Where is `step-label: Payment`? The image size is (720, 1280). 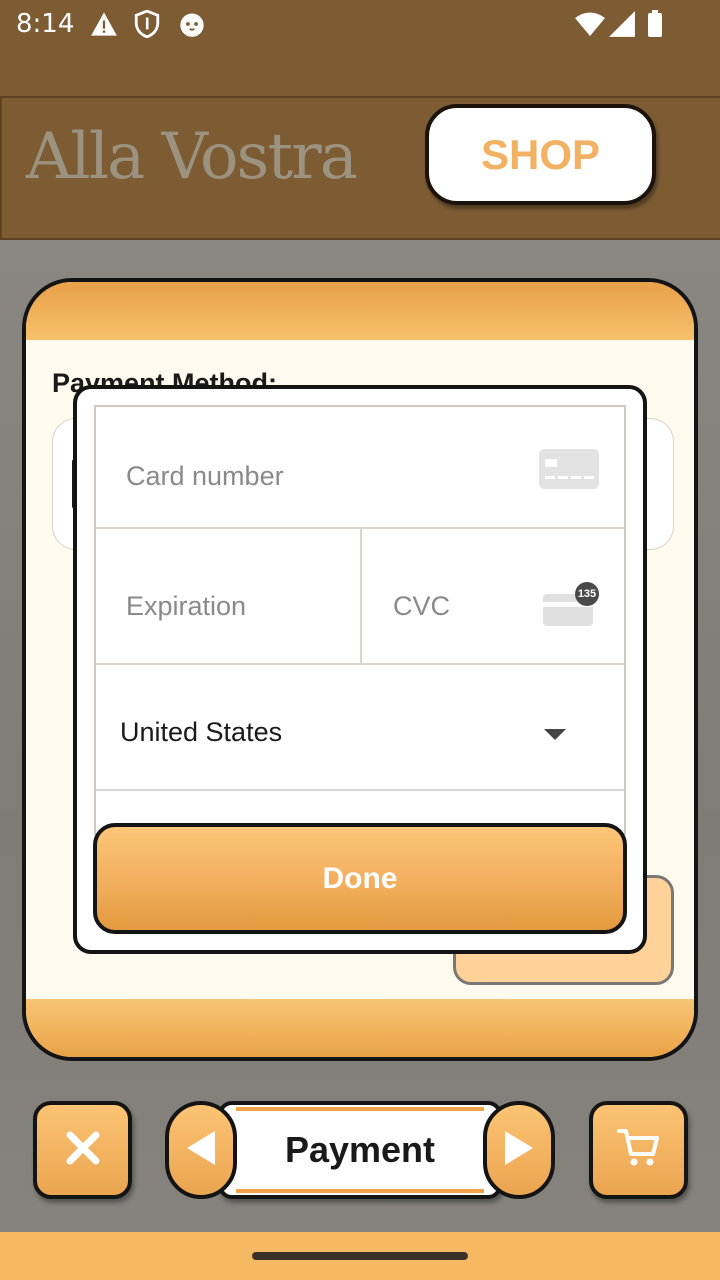 step-label: Payment is located at coordinates (360, 1149).